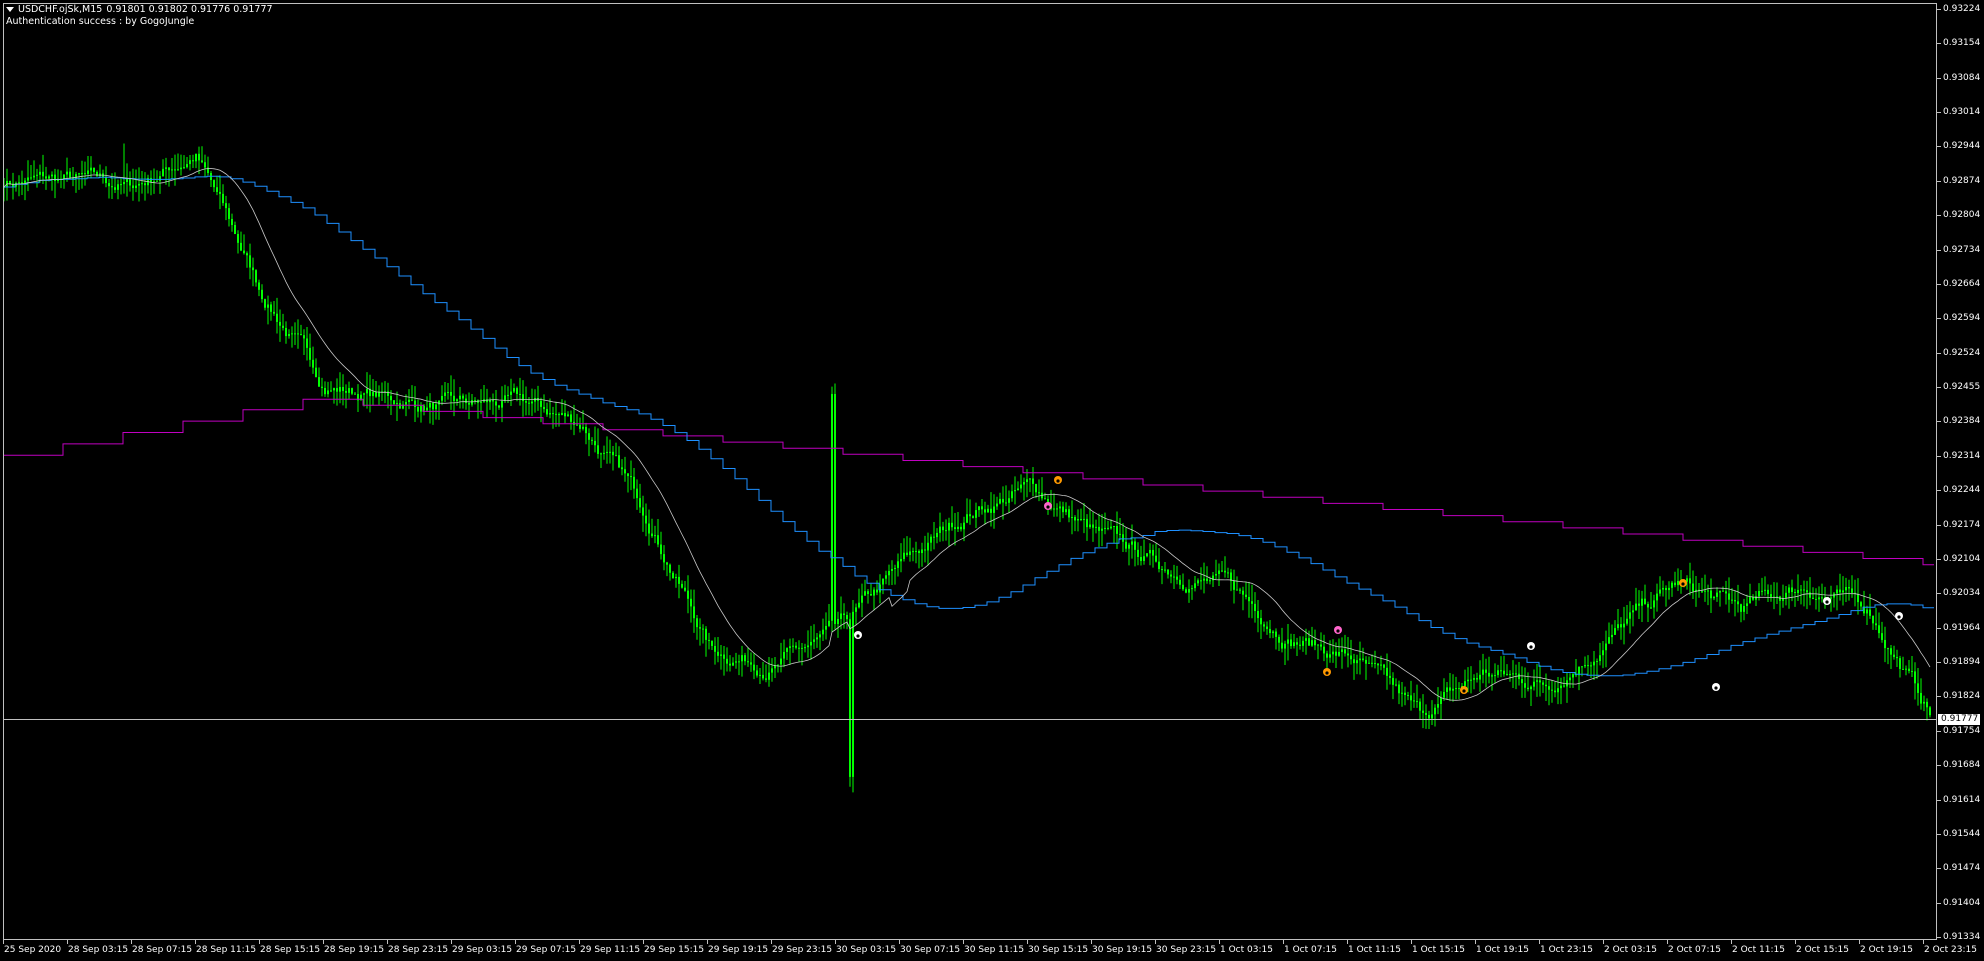 This screenshot has width=1984, height=961. I want to click on time-label: 29 Sep 23:15, so click(802, 950).